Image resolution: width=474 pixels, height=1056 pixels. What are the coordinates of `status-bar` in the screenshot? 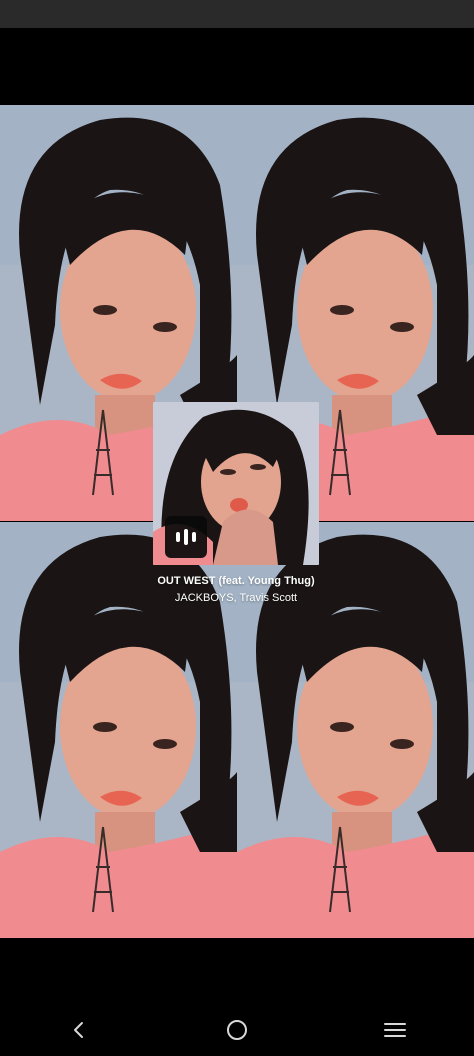 It's located at (237, 14).